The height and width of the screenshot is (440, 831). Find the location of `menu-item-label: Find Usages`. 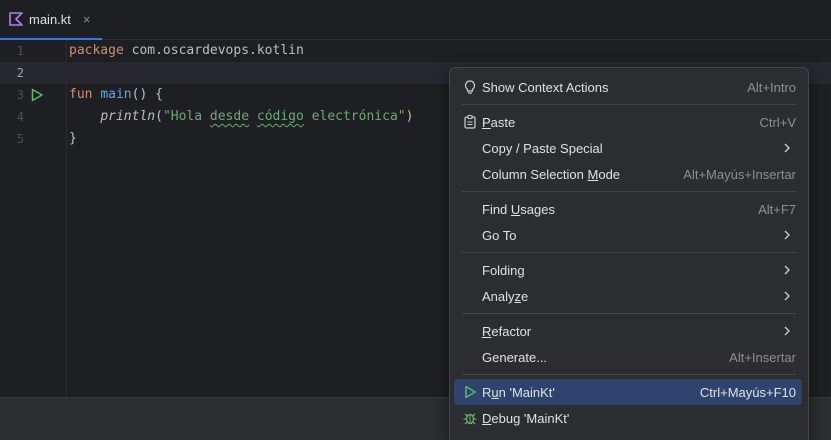

menu-item-label: Find Usages is located at coordinates (518, 209).